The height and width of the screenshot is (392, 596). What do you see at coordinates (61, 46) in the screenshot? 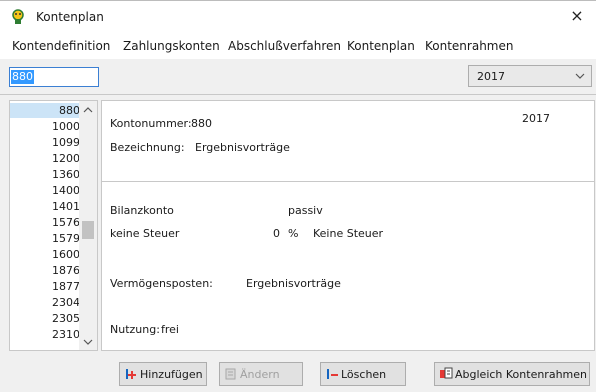
I see `menu-kontendefinition: Kontendefinition` at bounding box center [61, 46].